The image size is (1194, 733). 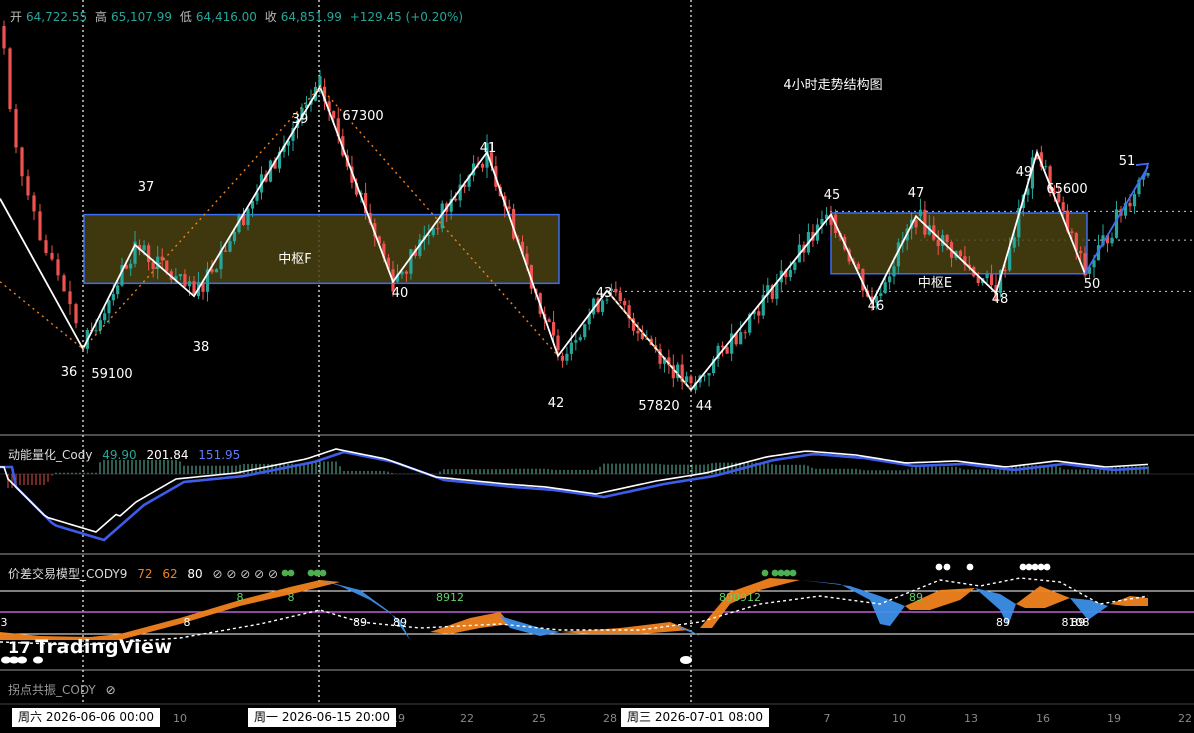 I want to click on indicator1-legend: 动能量化_Cody 49.90 201.84 151.95, so click(x=127, y=454).